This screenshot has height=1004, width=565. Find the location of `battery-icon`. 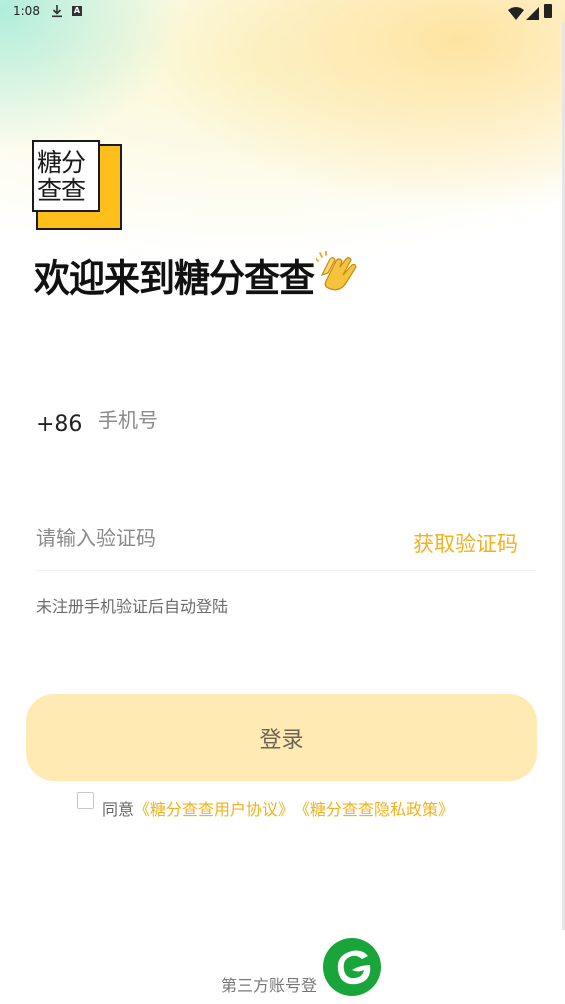

battery-icon is located at coordinates (548, 11).